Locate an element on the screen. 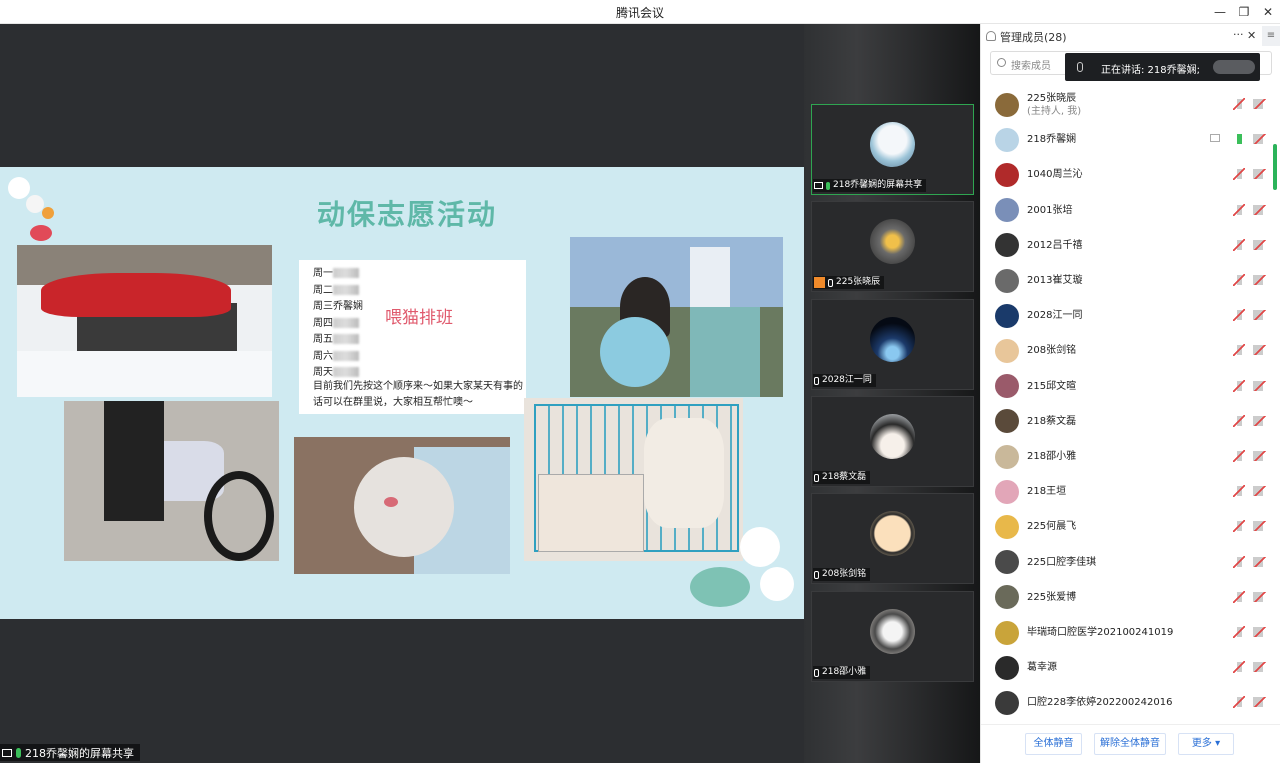 The image size is (1280, 763). member-row: 225何晨飞 is located at coordinates (1135, 526).